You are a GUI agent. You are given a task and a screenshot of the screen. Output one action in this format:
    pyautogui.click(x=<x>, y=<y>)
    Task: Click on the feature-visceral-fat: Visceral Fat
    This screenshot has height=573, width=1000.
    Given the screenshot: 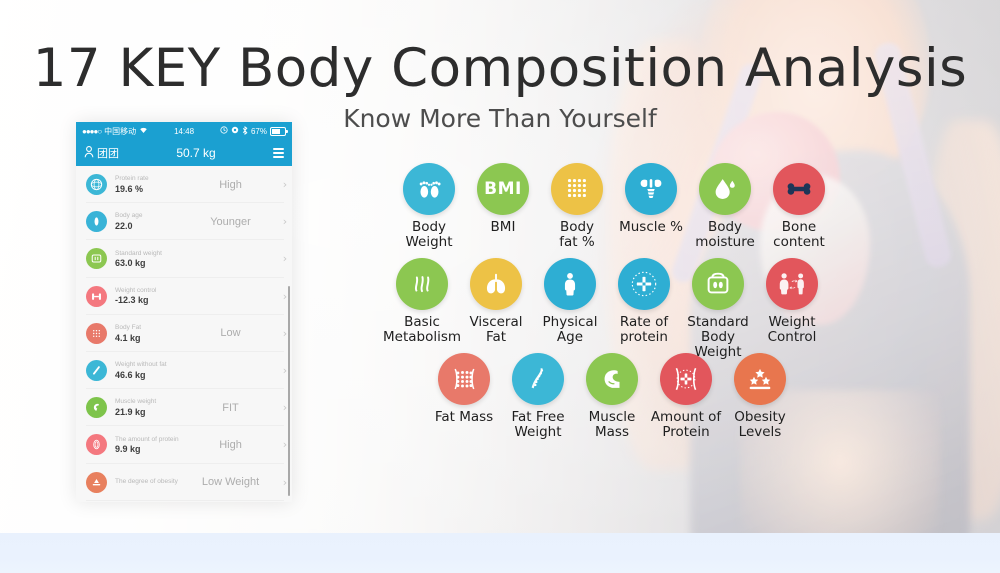 What is the action you would take?
    pyautogui.click(x=496, y=309)
    